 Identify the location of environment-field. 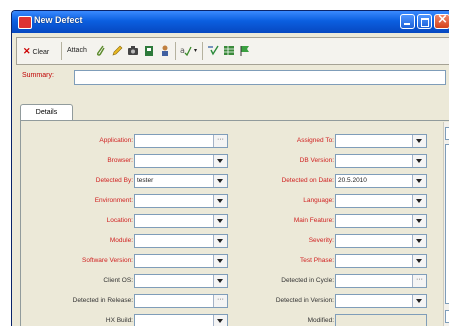
(181, 201).